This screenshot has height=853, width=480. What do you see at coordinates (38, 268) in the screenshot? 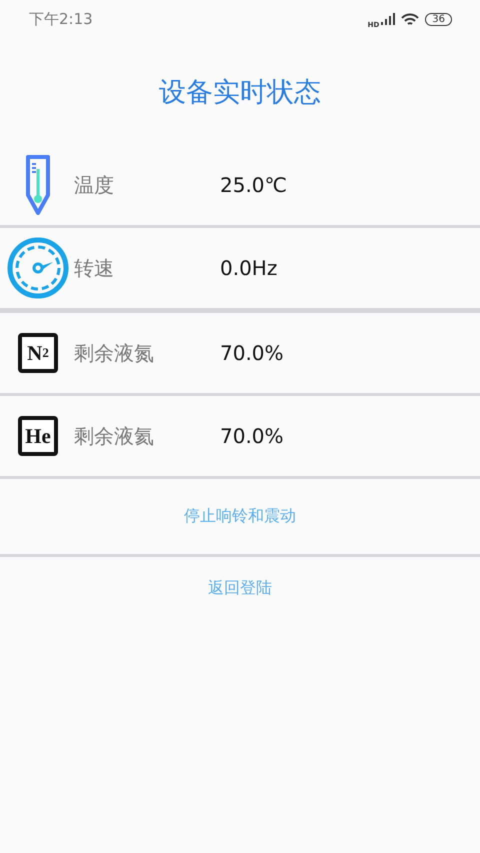
I see `gauge-icon` at bounding box center [38, 268].